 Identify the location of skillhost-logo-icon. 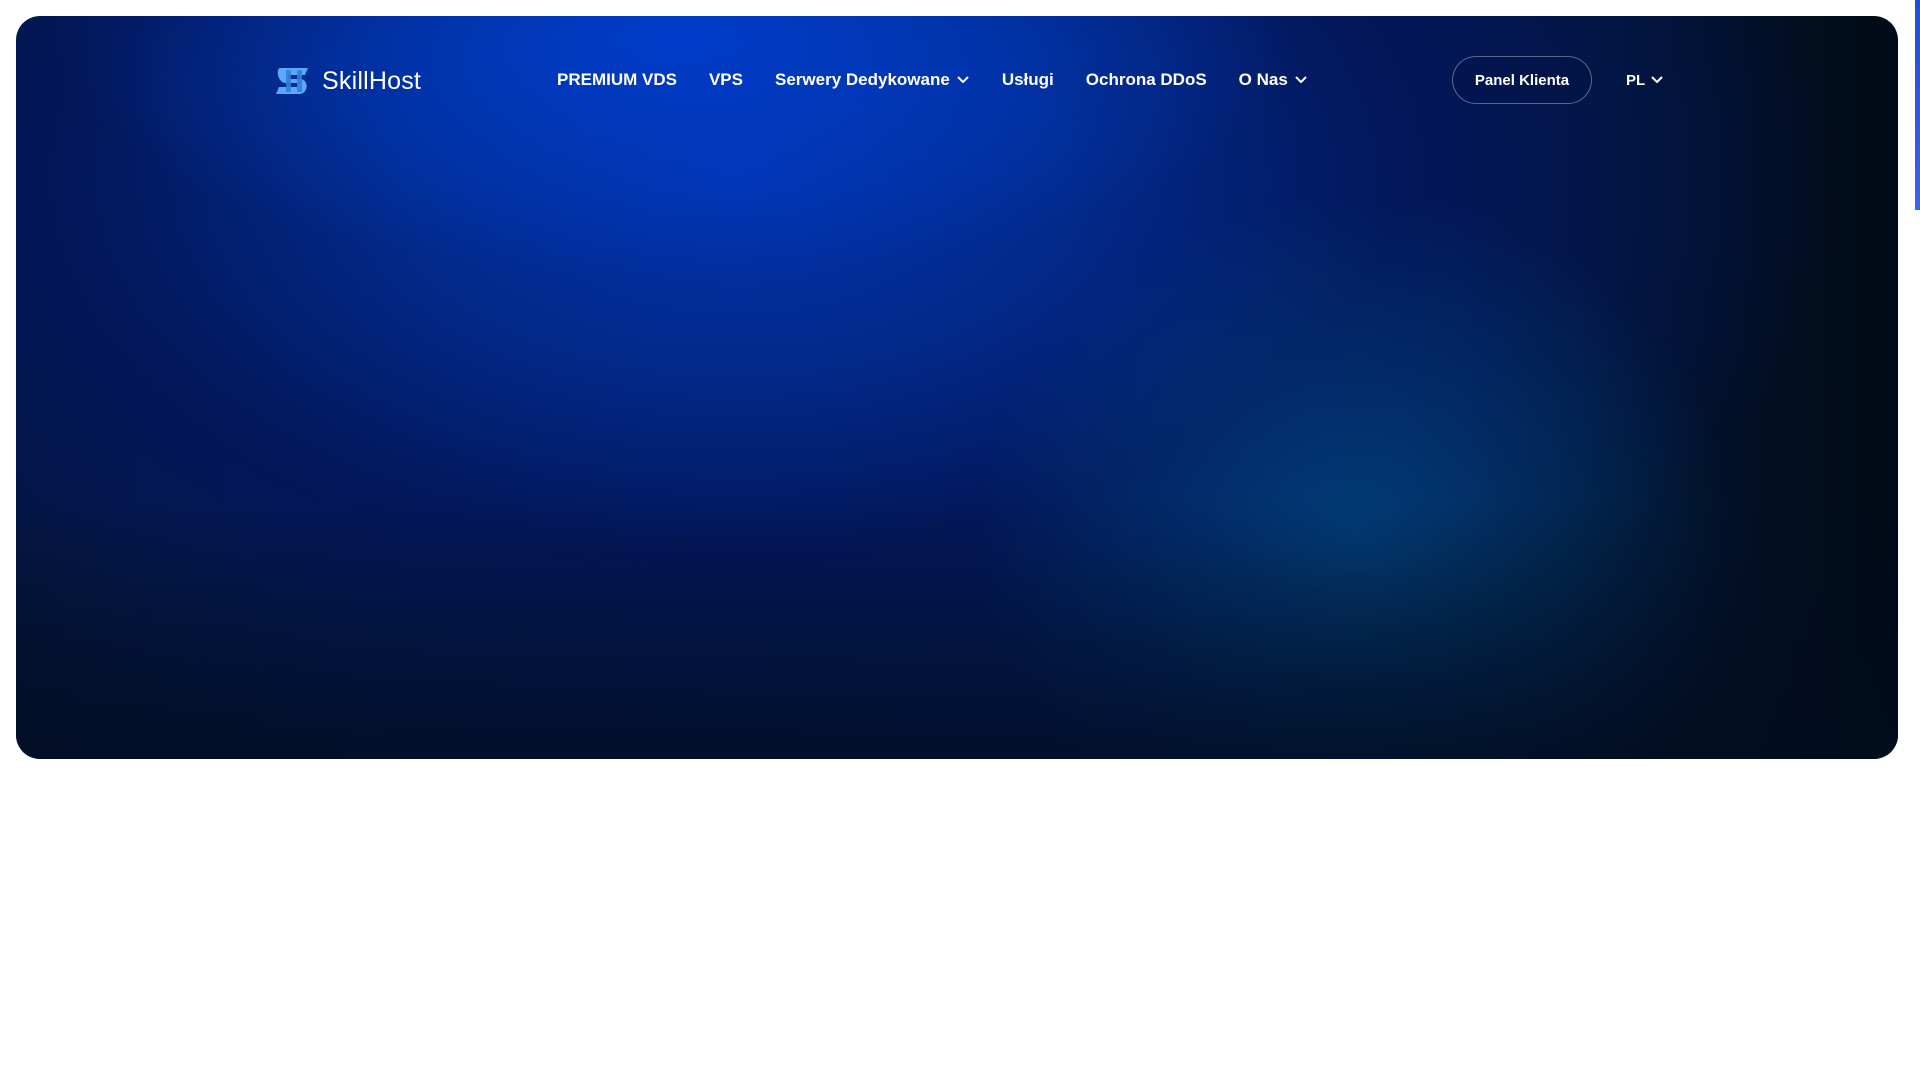
(292, 81).